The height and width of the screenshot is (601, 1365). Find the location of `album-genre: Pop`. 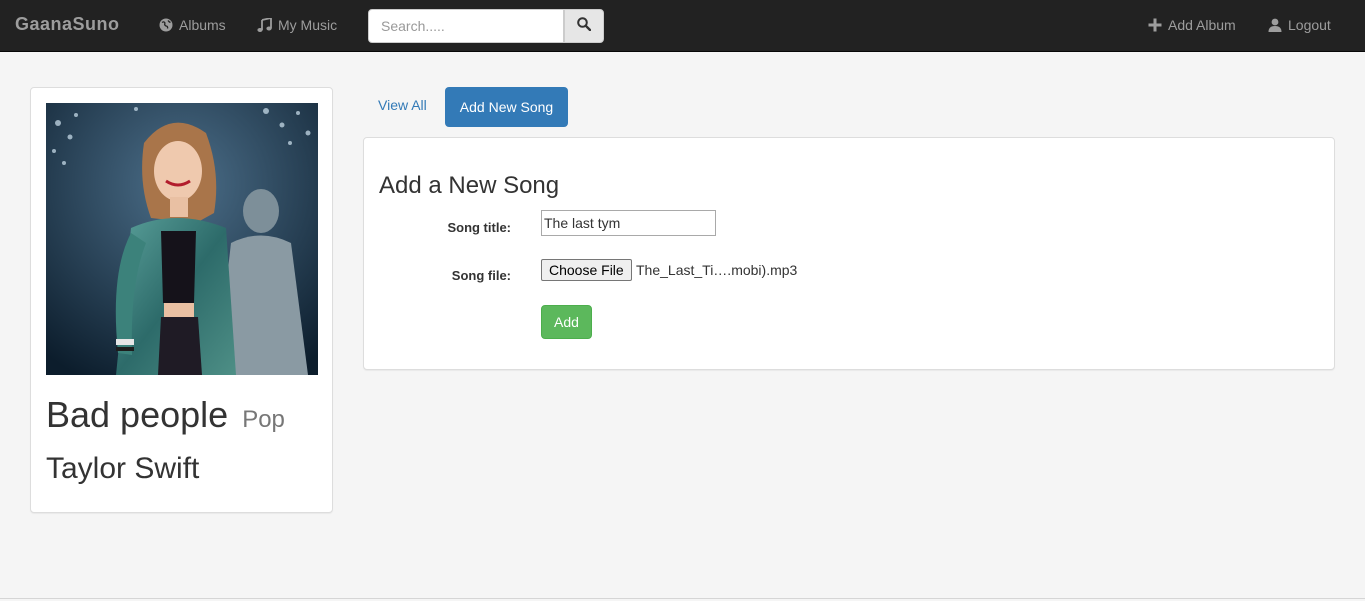

album-genre: Pop is located at coordinates (263, 419).